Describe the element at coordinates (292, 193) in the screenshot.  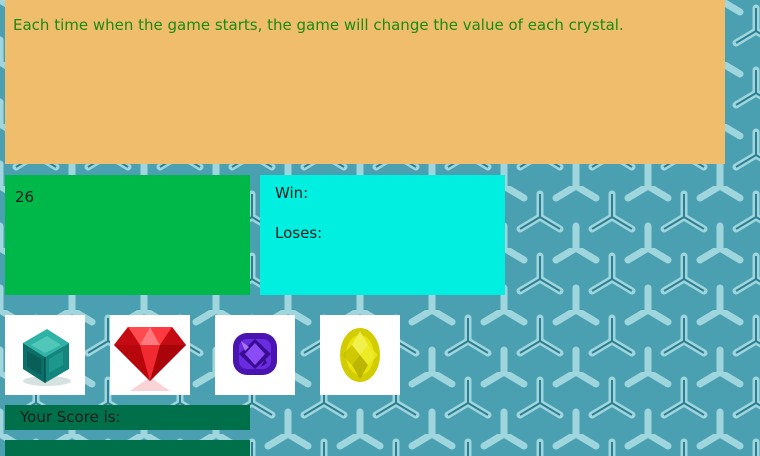
I see `win-label: Win:` at that location.